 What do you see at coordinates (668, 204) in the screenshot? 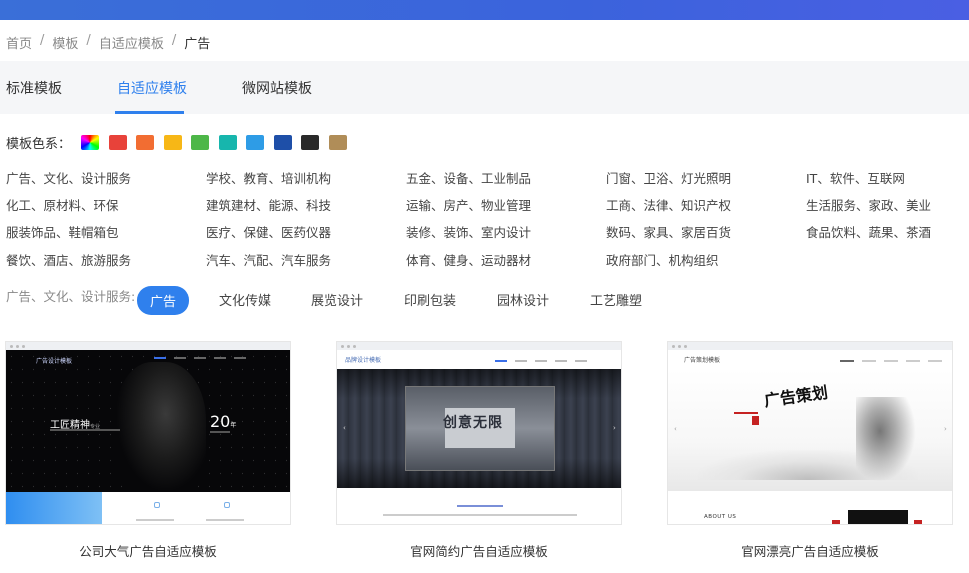
I see `category-item: 工商、法律、知识产权` at bounding box center [668, 204].